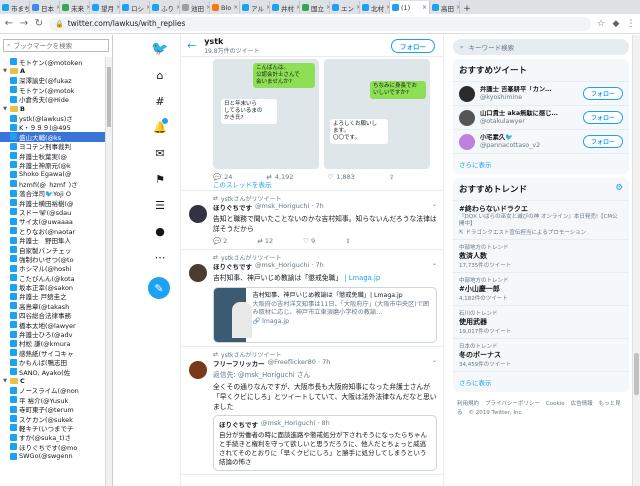 Image resolution: width=640 pixels, height=486 pixels. Describe the element at coordinates (541, 355) in the screenshot. I see `trend-item: 日本のトレンド 冬のボーナス 34,459件のツイート` at that location.